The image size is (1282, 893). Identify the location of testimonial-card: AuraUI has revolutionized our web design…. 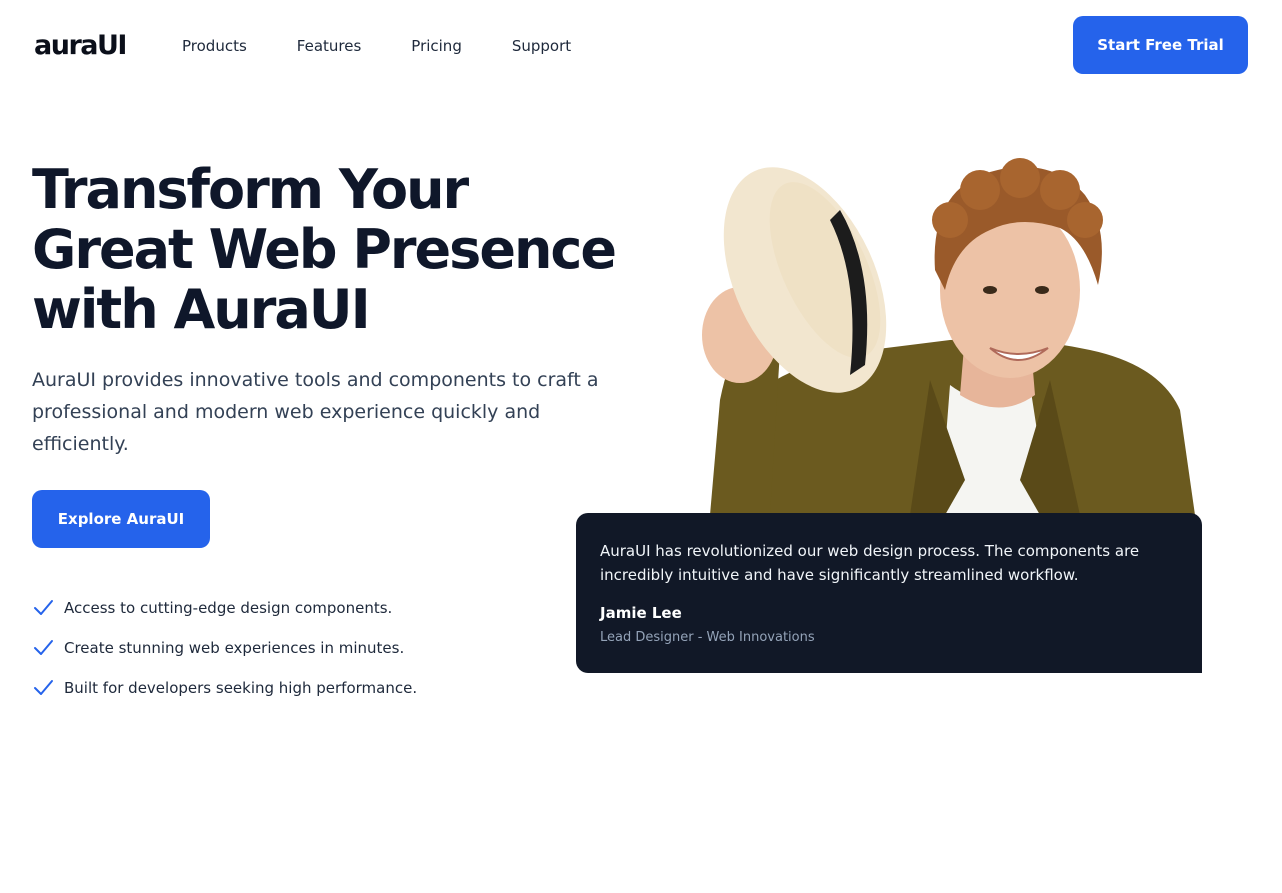
(889, 593).